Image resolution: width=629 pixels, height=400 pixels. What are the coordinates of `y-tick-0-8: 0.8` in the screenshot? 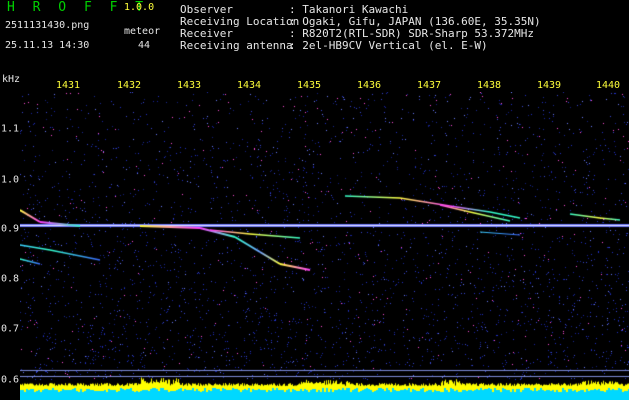 It's located at (10, 279).